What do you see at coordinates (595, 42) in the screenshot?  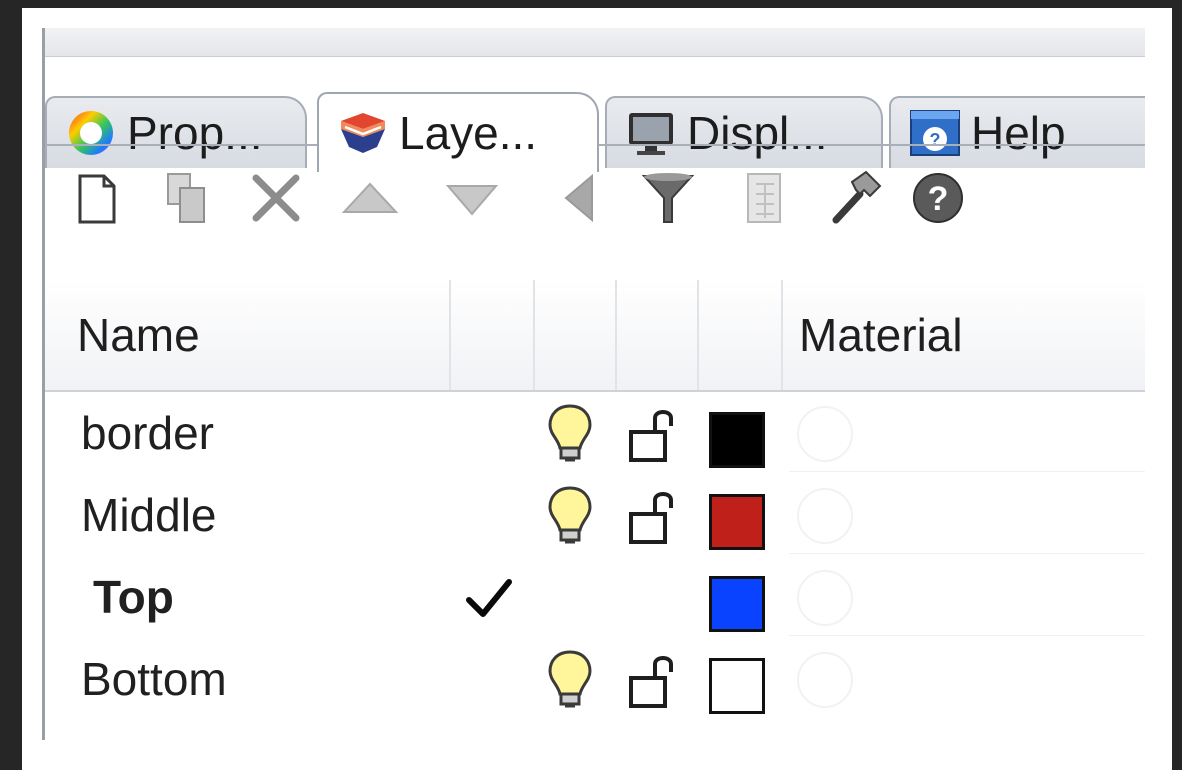 I see `panel-title-strip` at bounding box center [595, 42].